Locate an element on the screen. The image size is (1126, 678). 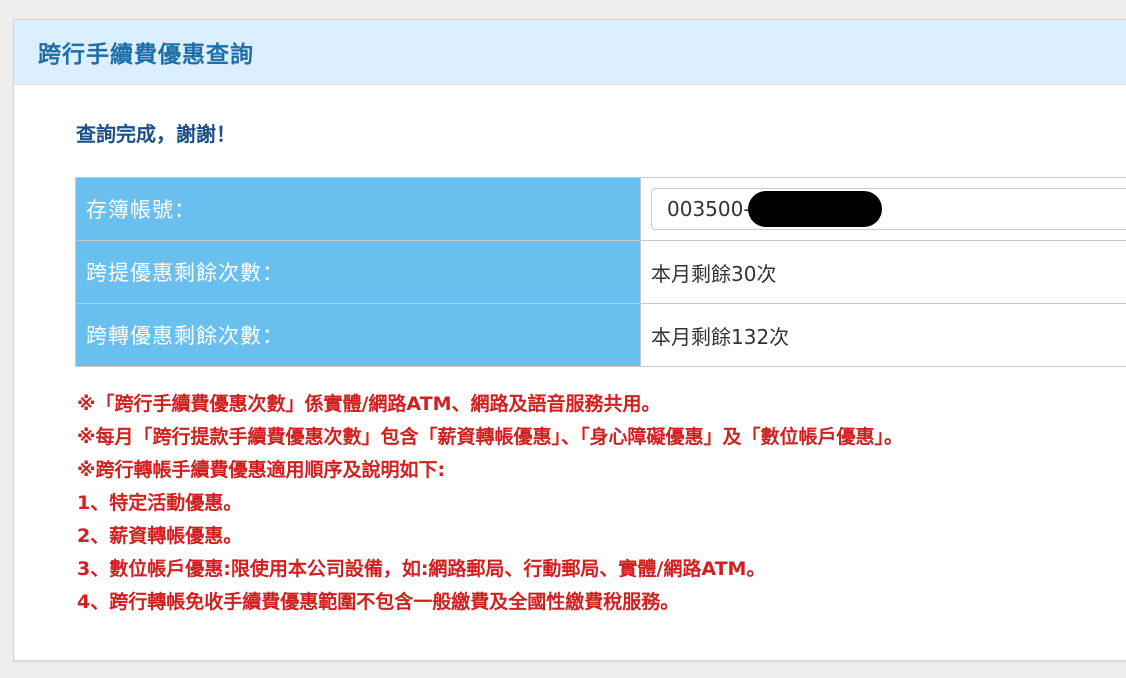
transfer-remaining-value: 本月剩餘132次 is located at coordinates (883, 335).